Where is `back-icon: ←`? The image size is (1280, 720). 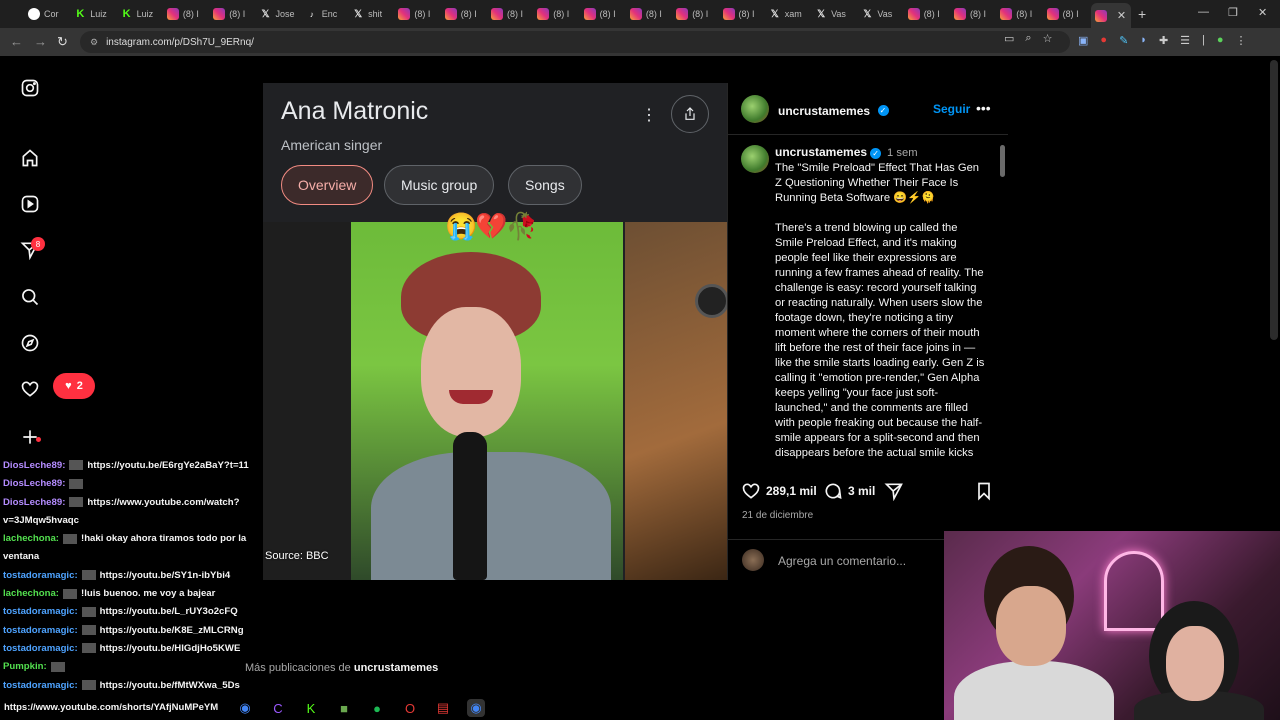
back-icon: ← is located at coordinates (16, 41).